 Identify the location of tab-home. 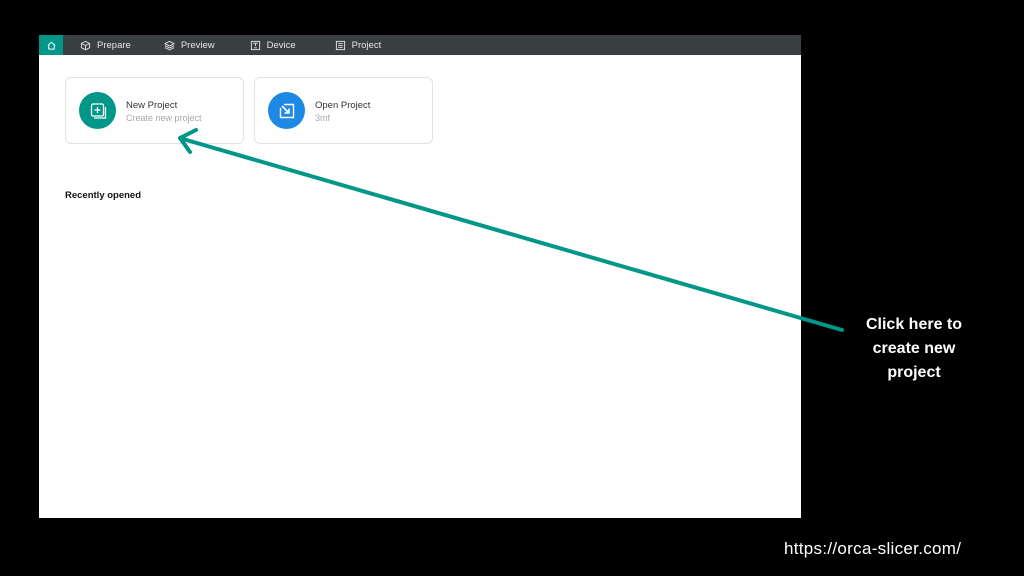
(51, 45).